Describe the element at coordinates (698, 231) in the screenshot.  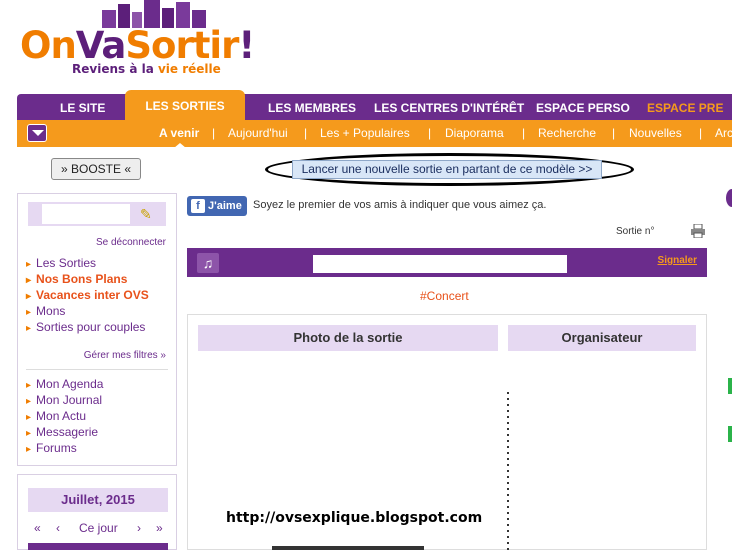
I see `print-icon` at that location.